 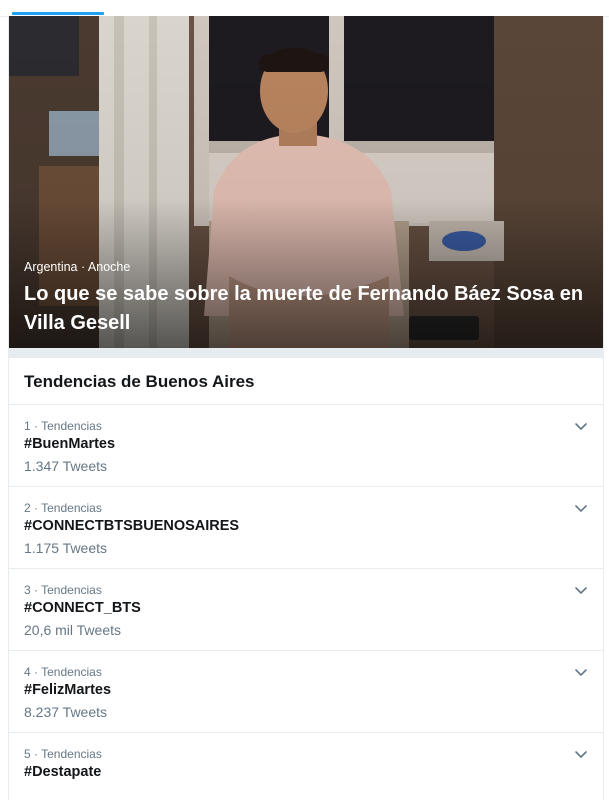 What do you see at coordinates (66, 466) in the screenshot?
I see `trend-tweet-count: 1.347 Tweets` at bounding box center [66, 466].